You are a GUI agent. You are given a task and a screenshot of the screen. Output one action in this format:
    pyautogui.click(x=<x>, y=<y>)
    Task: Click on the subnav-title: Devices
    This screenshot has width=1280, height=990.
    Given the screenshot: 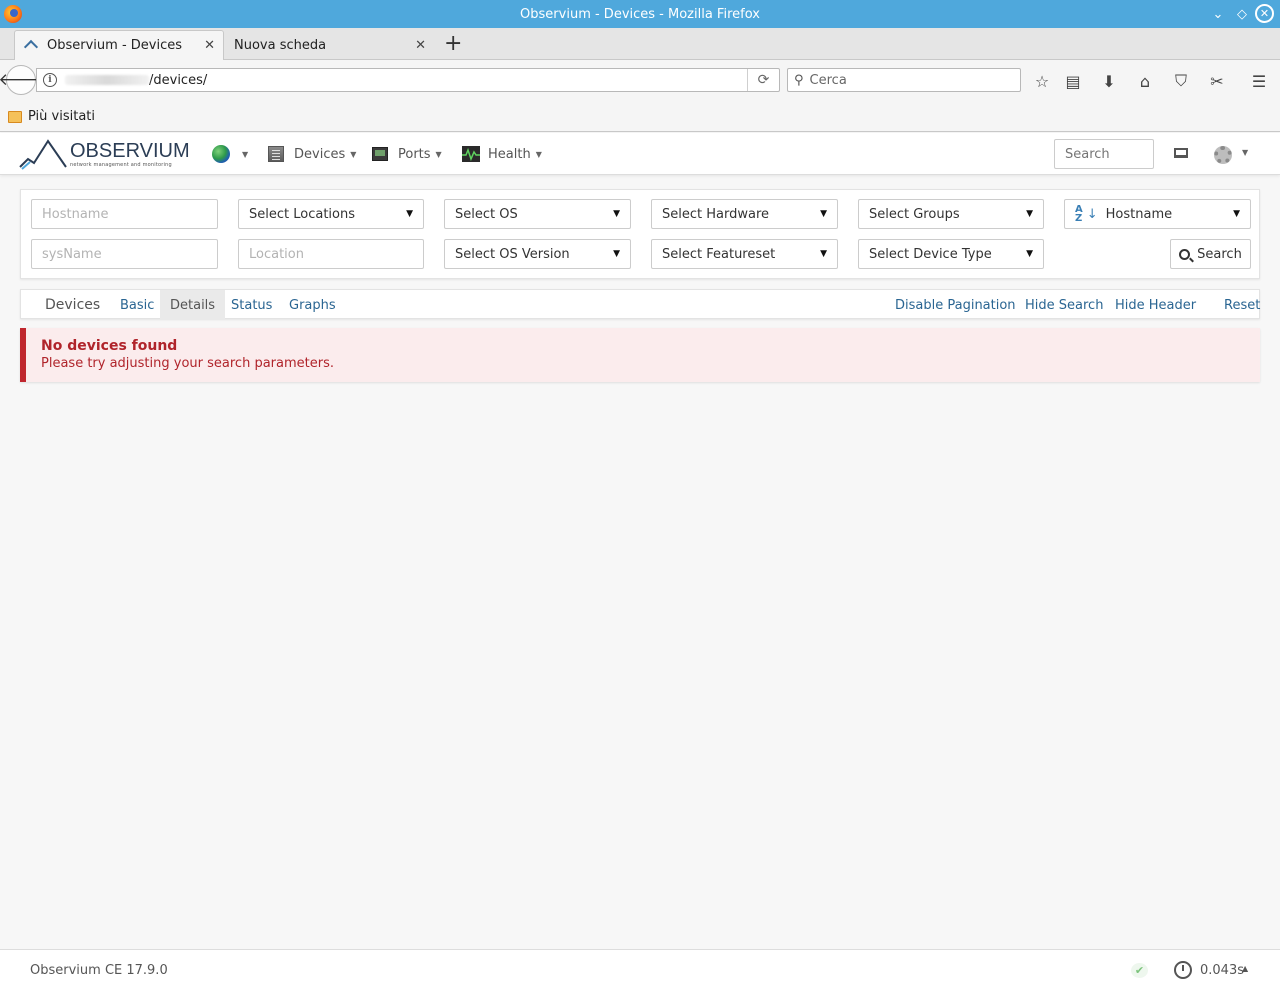 What is the action you would take?
    pyautogui.click(x=73, y=305)
    